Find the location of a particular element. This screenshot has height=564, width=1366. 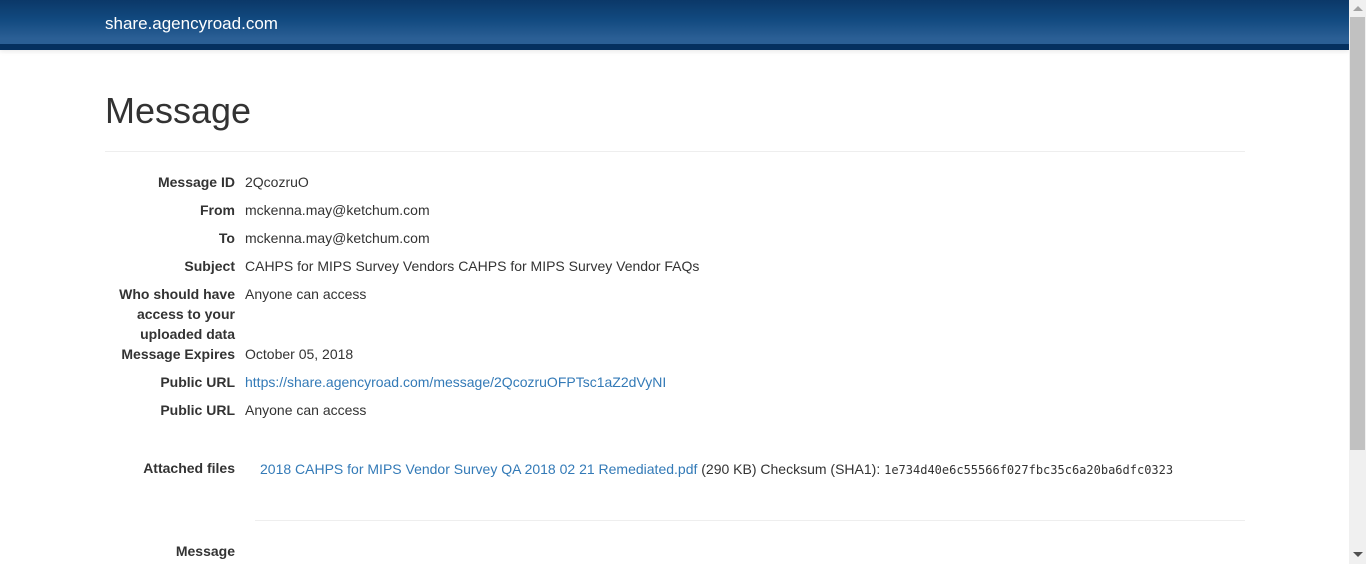

public-url-access-value: Anyone can access is located at coordinates (306, 410).